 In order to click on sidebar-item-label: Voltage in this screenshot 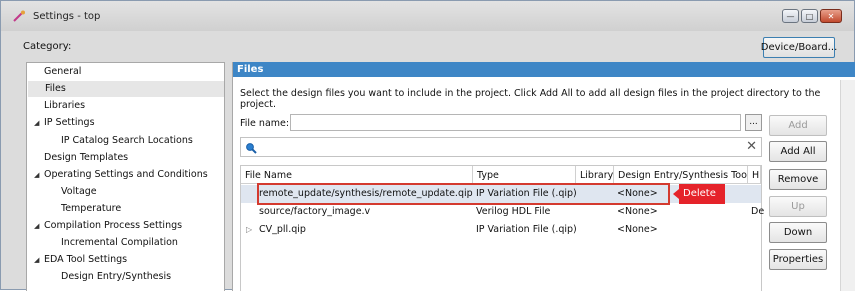, I will do `click(79, 191)`.